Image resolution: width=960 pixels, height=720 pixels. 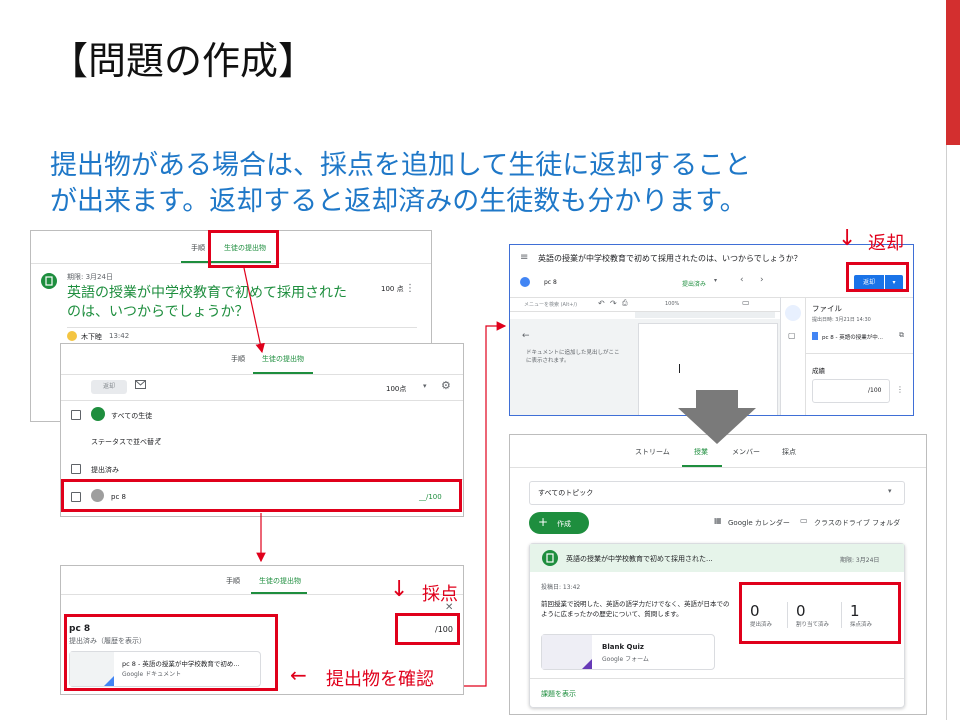 What do you see at coordinates (207, 302) in the screenshot?
I see `assignment-title: 英語の授業が中学校教育で初めて採用された のは、いつからでしょうか？` at bounding box center [207, 302].